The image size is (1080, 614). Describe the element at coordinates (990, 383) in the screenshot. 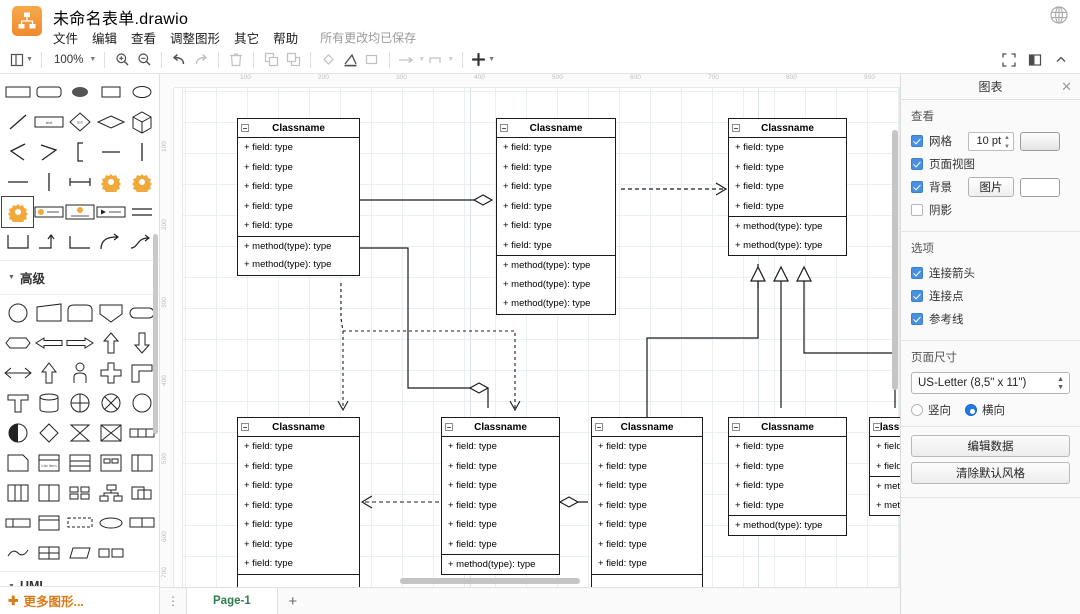

I see `paper-size-select: US-Letter (8,5" x 11") ▲ ▼` at that location.